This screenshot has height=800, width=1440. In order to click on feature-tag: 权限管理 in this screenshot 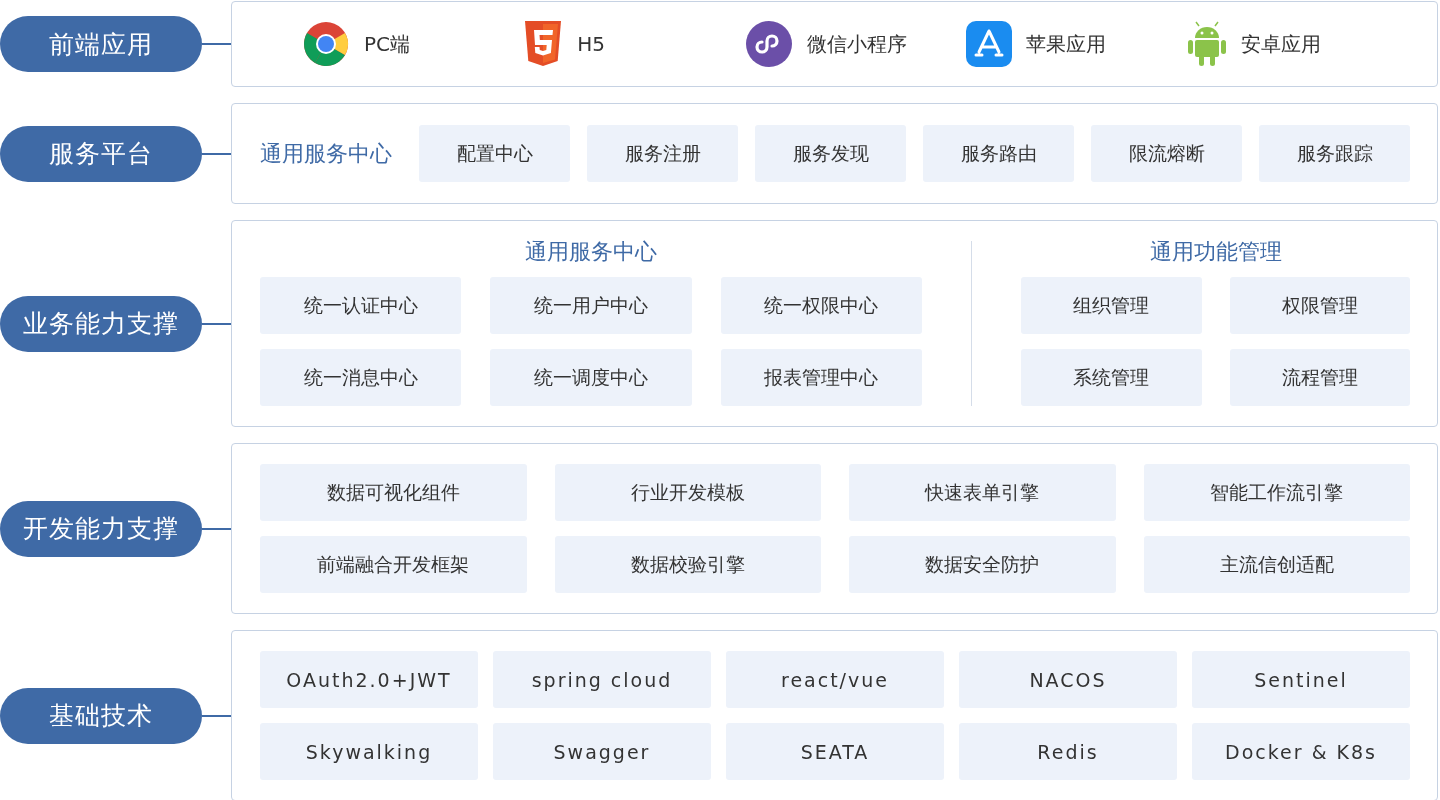, I will do `click(1319, 305)`.